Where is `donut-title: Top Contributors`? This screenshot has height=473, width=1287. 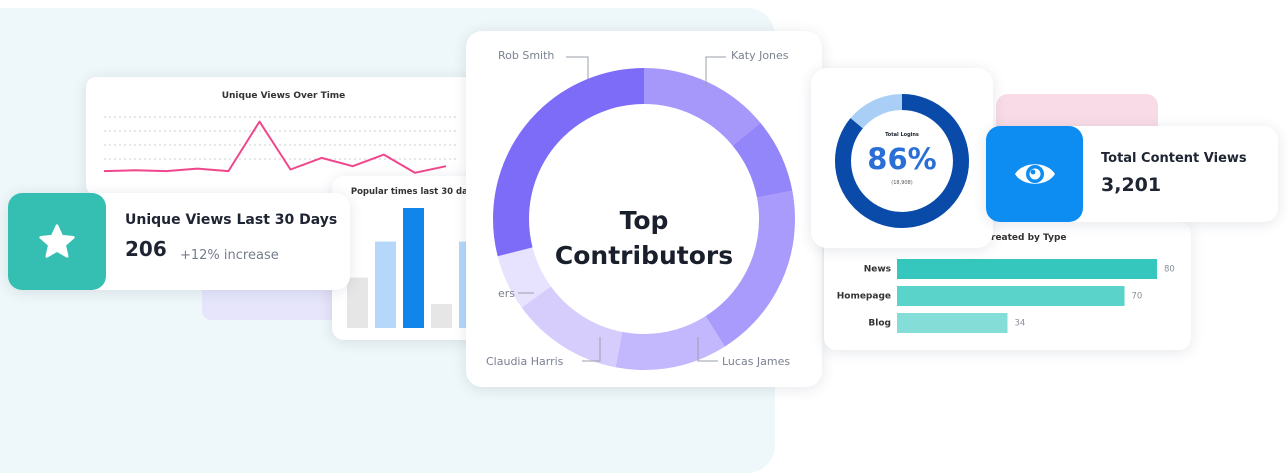
donut-title: Top Contributors is located at coordinates (644, 238).